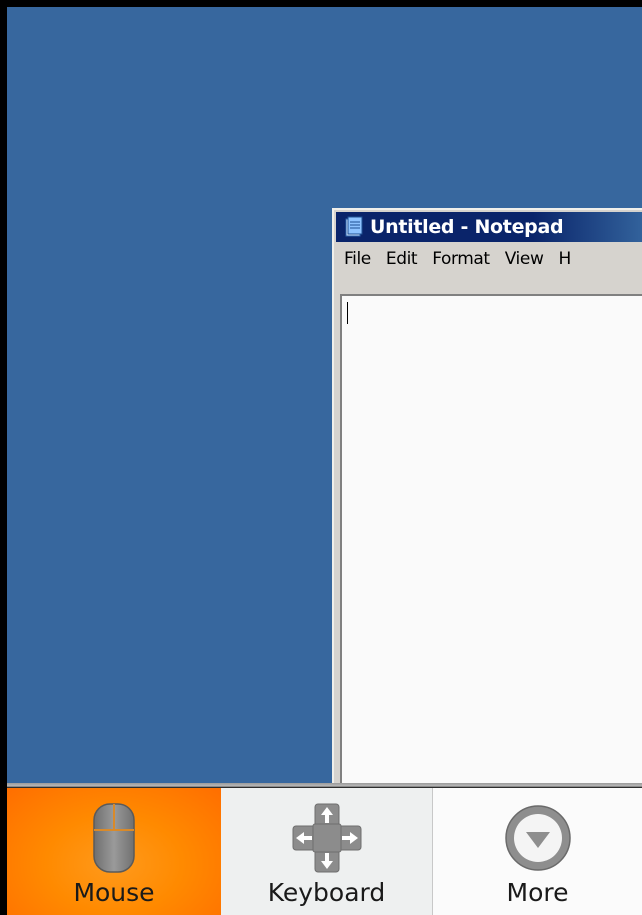 The width and height of the screenshot is (642, 915). I want to click on menu-help: H, so click(563, 259).